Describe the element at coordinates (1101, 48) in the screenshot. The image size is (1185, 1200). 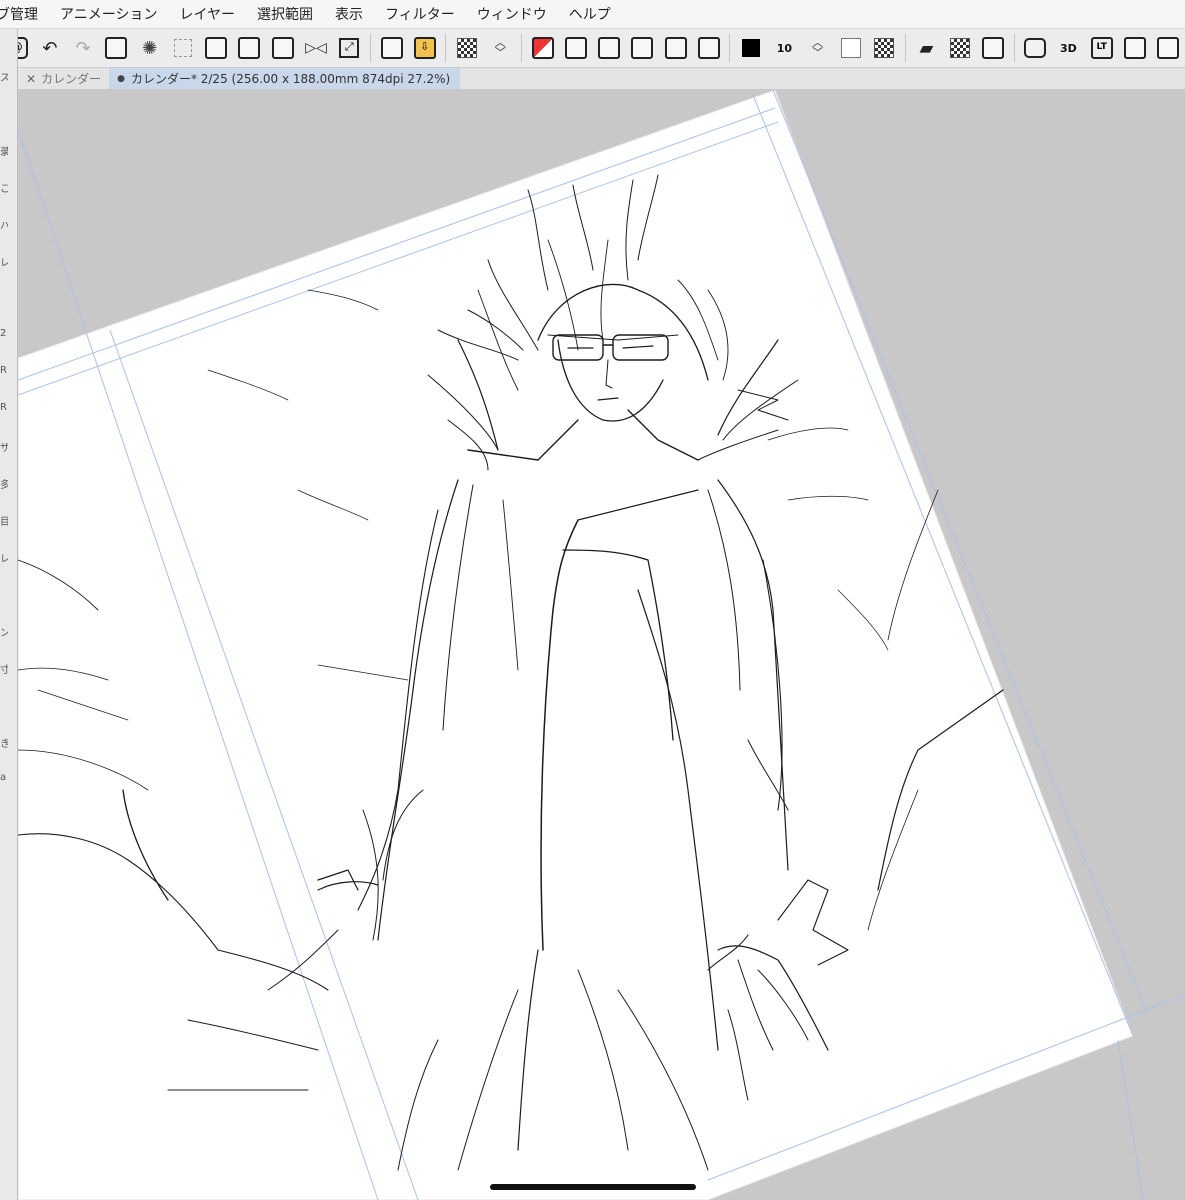
I see `lt-icon: LT` at that location.